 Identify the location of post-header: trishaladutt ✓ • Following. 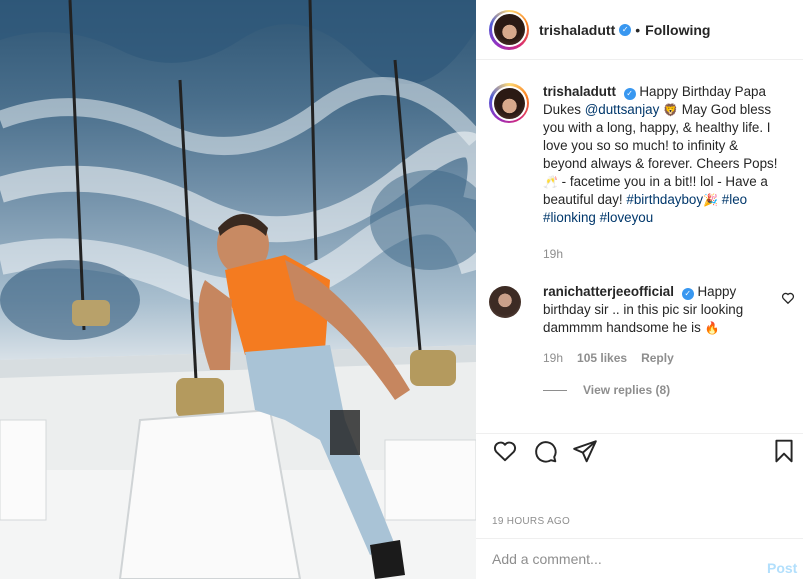
(639, 30).